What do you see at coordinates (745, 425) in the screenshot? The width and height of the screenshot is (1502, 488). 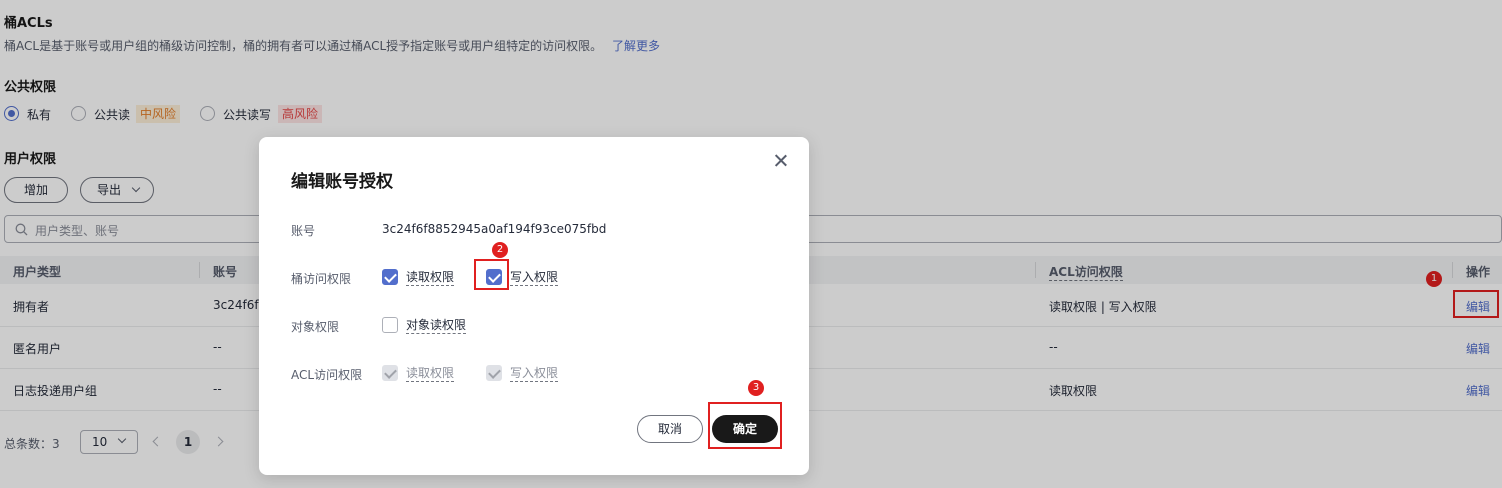 I see `highlight-box-confirm` at bounding box center [745, 425].